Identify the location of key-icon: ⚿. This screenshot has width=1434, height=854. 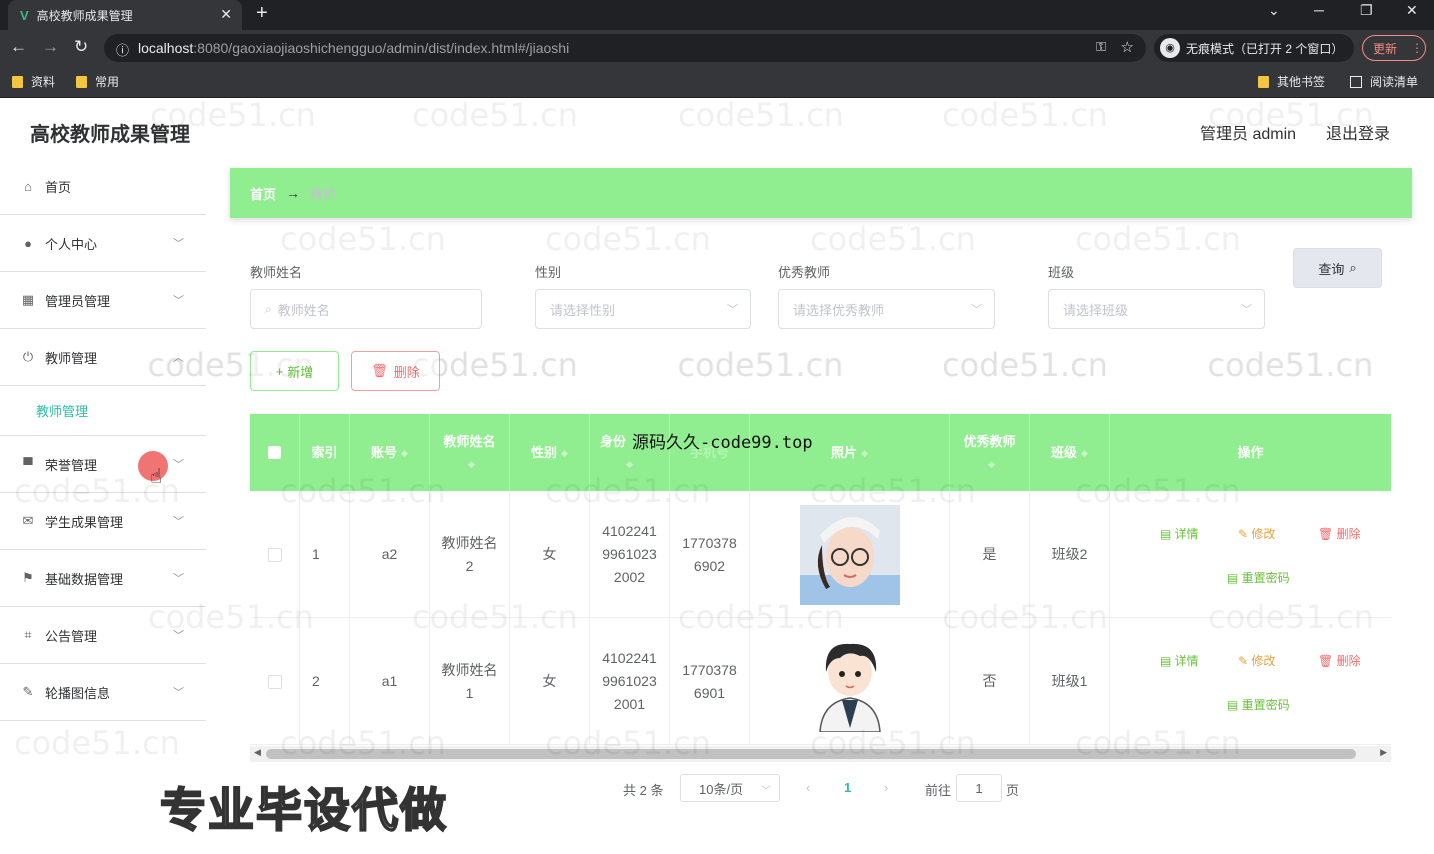
(1101, 47).